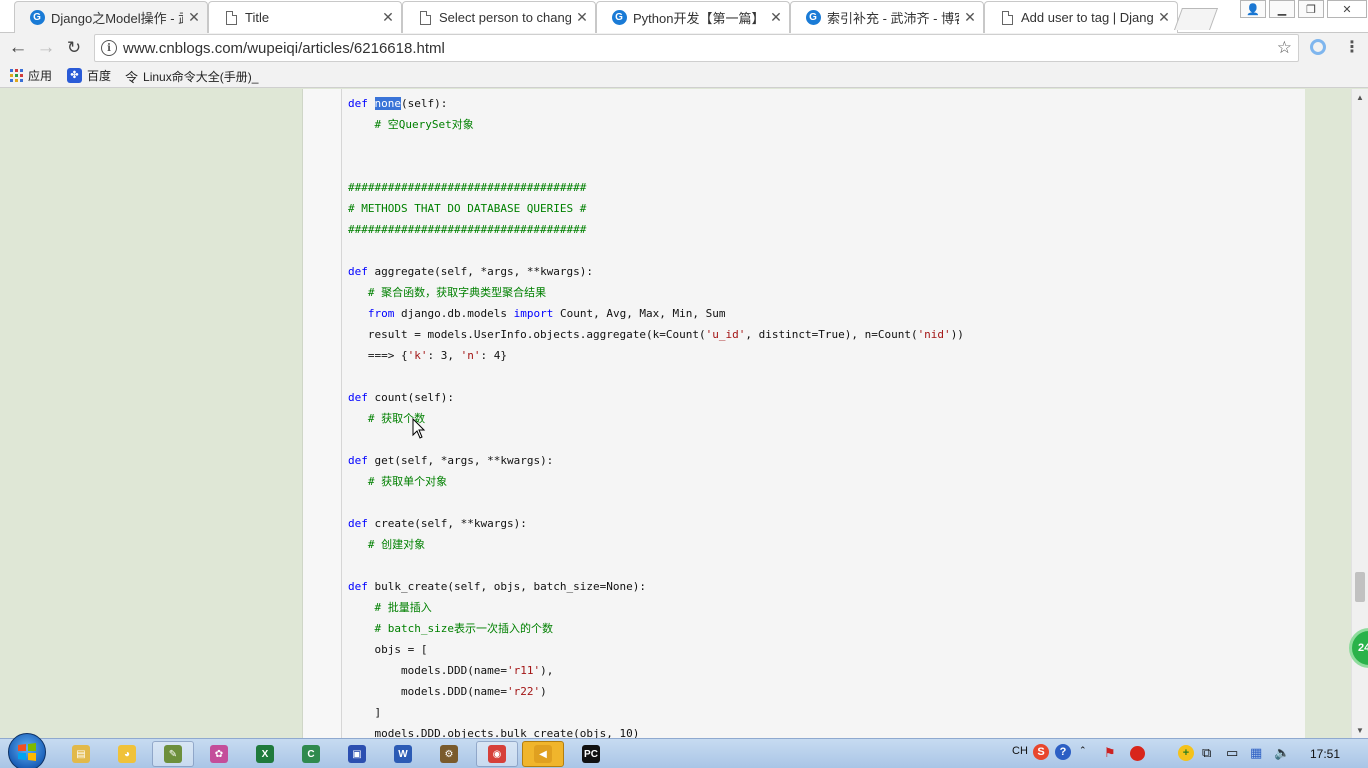  I want to click on back-button: ←, so click(18, 48).